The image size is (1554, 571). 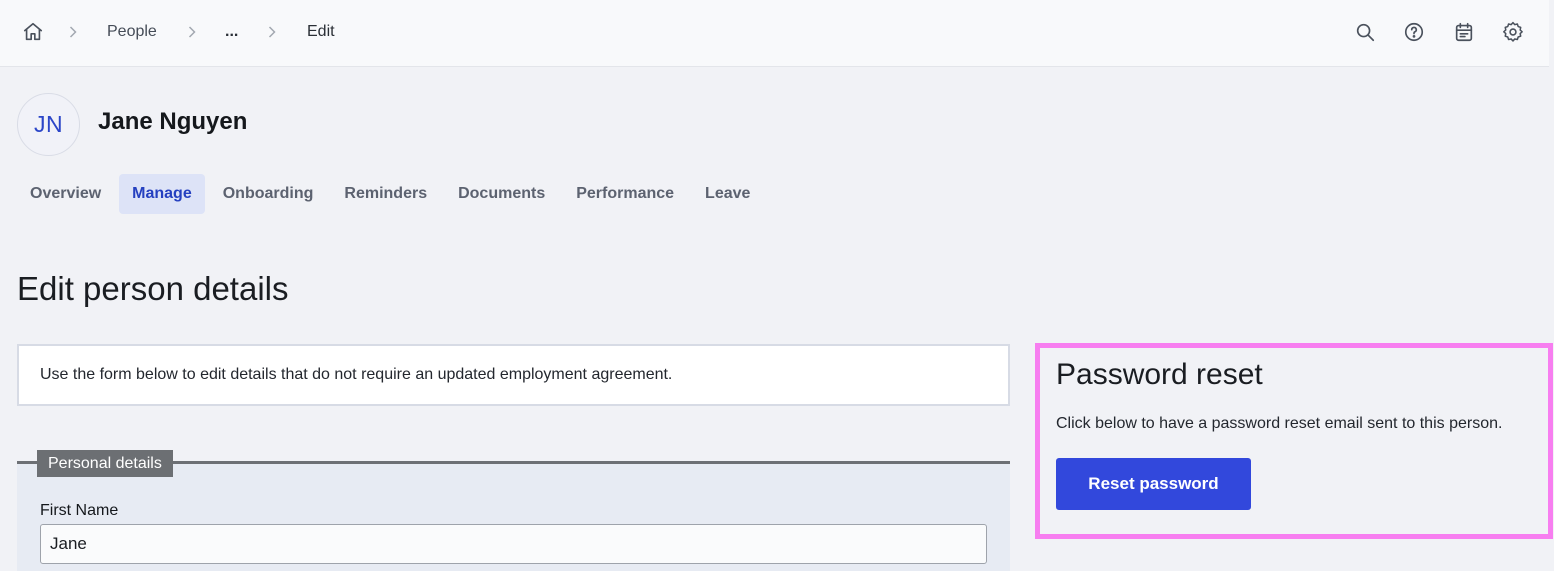 I want to click on tab-performance: Performance, so click(x=625, y=194).